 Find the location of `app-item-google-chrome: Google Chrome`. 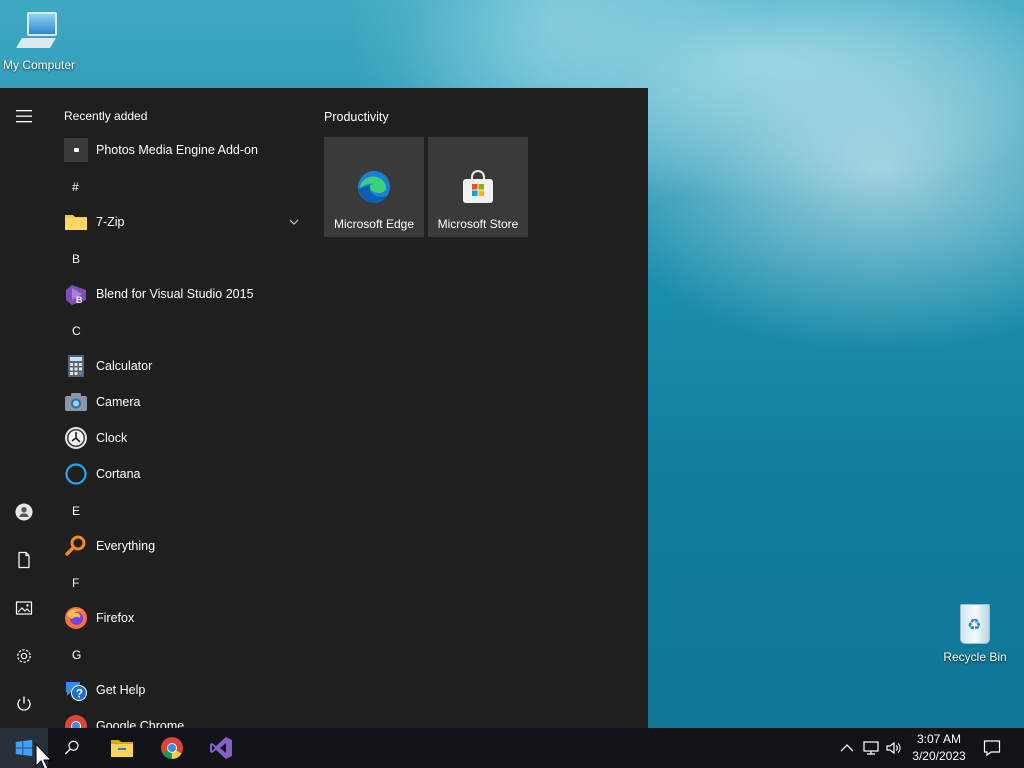

app-item-google-chrome: Google Chrome is located at coordinates (178, 718).